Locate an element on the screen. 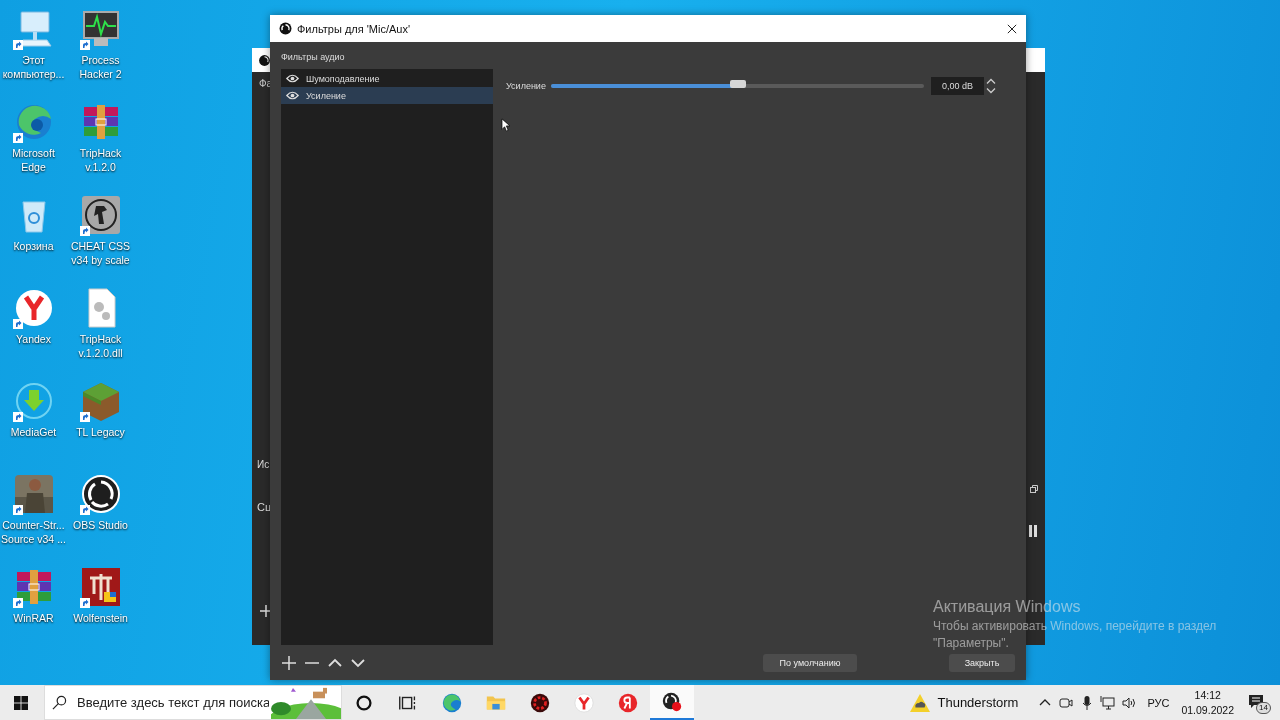 The height and width of the screenshot is (720, 1280). network-icon is located at coordinates (1107, 702).